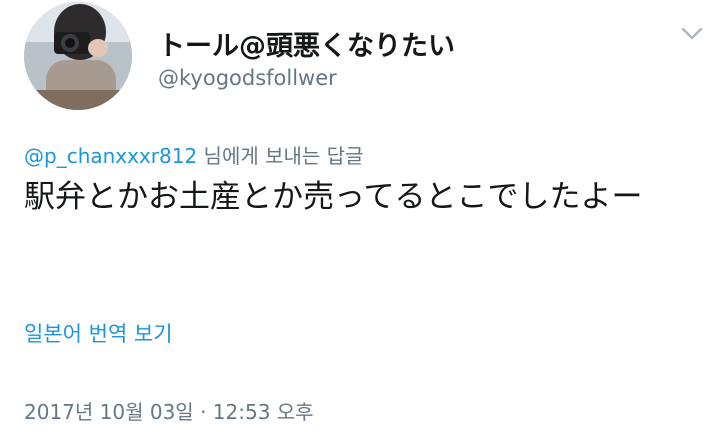 This screenshot has width=720, height=431. I want to click on translate-link: 일본어 번역 보기, so click(98, 333).